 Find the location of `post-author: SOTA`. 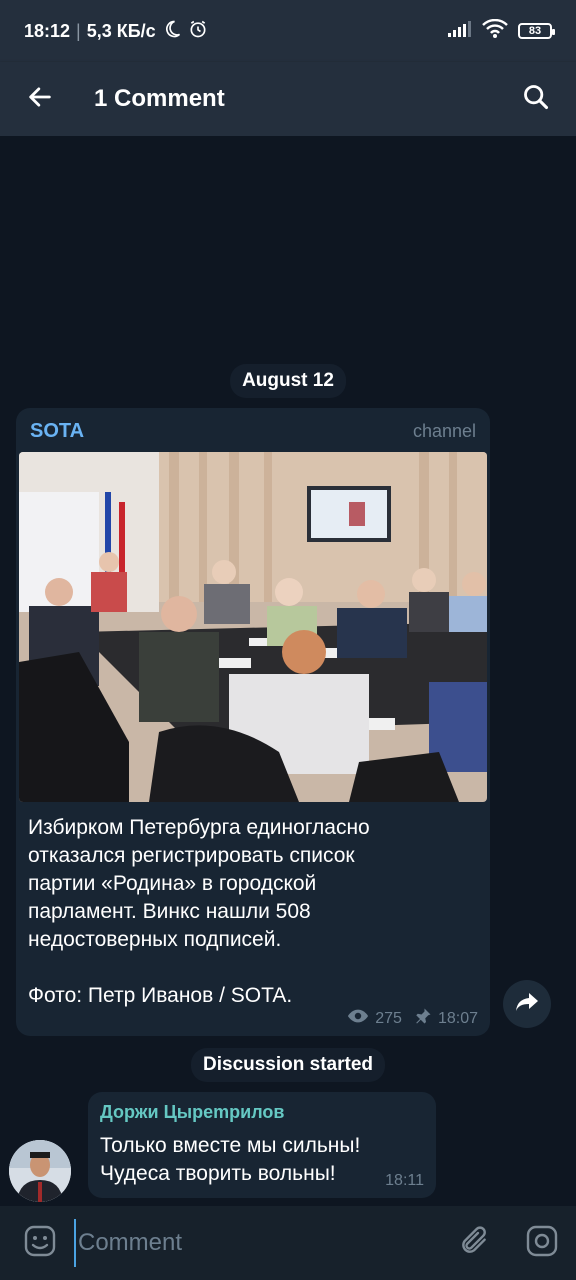

post-author: SOTA is located at coordinates (57, 431).